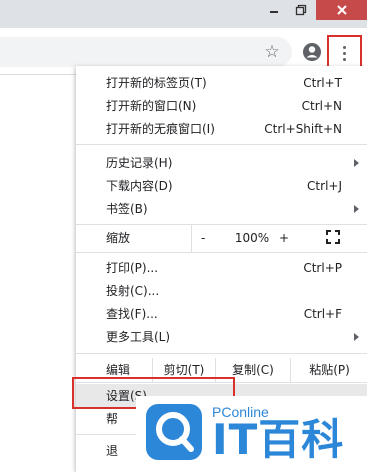  Describe the element at coordinates (112, 419) in the screenshot. I see `menu-item-help: 帮` at that location.